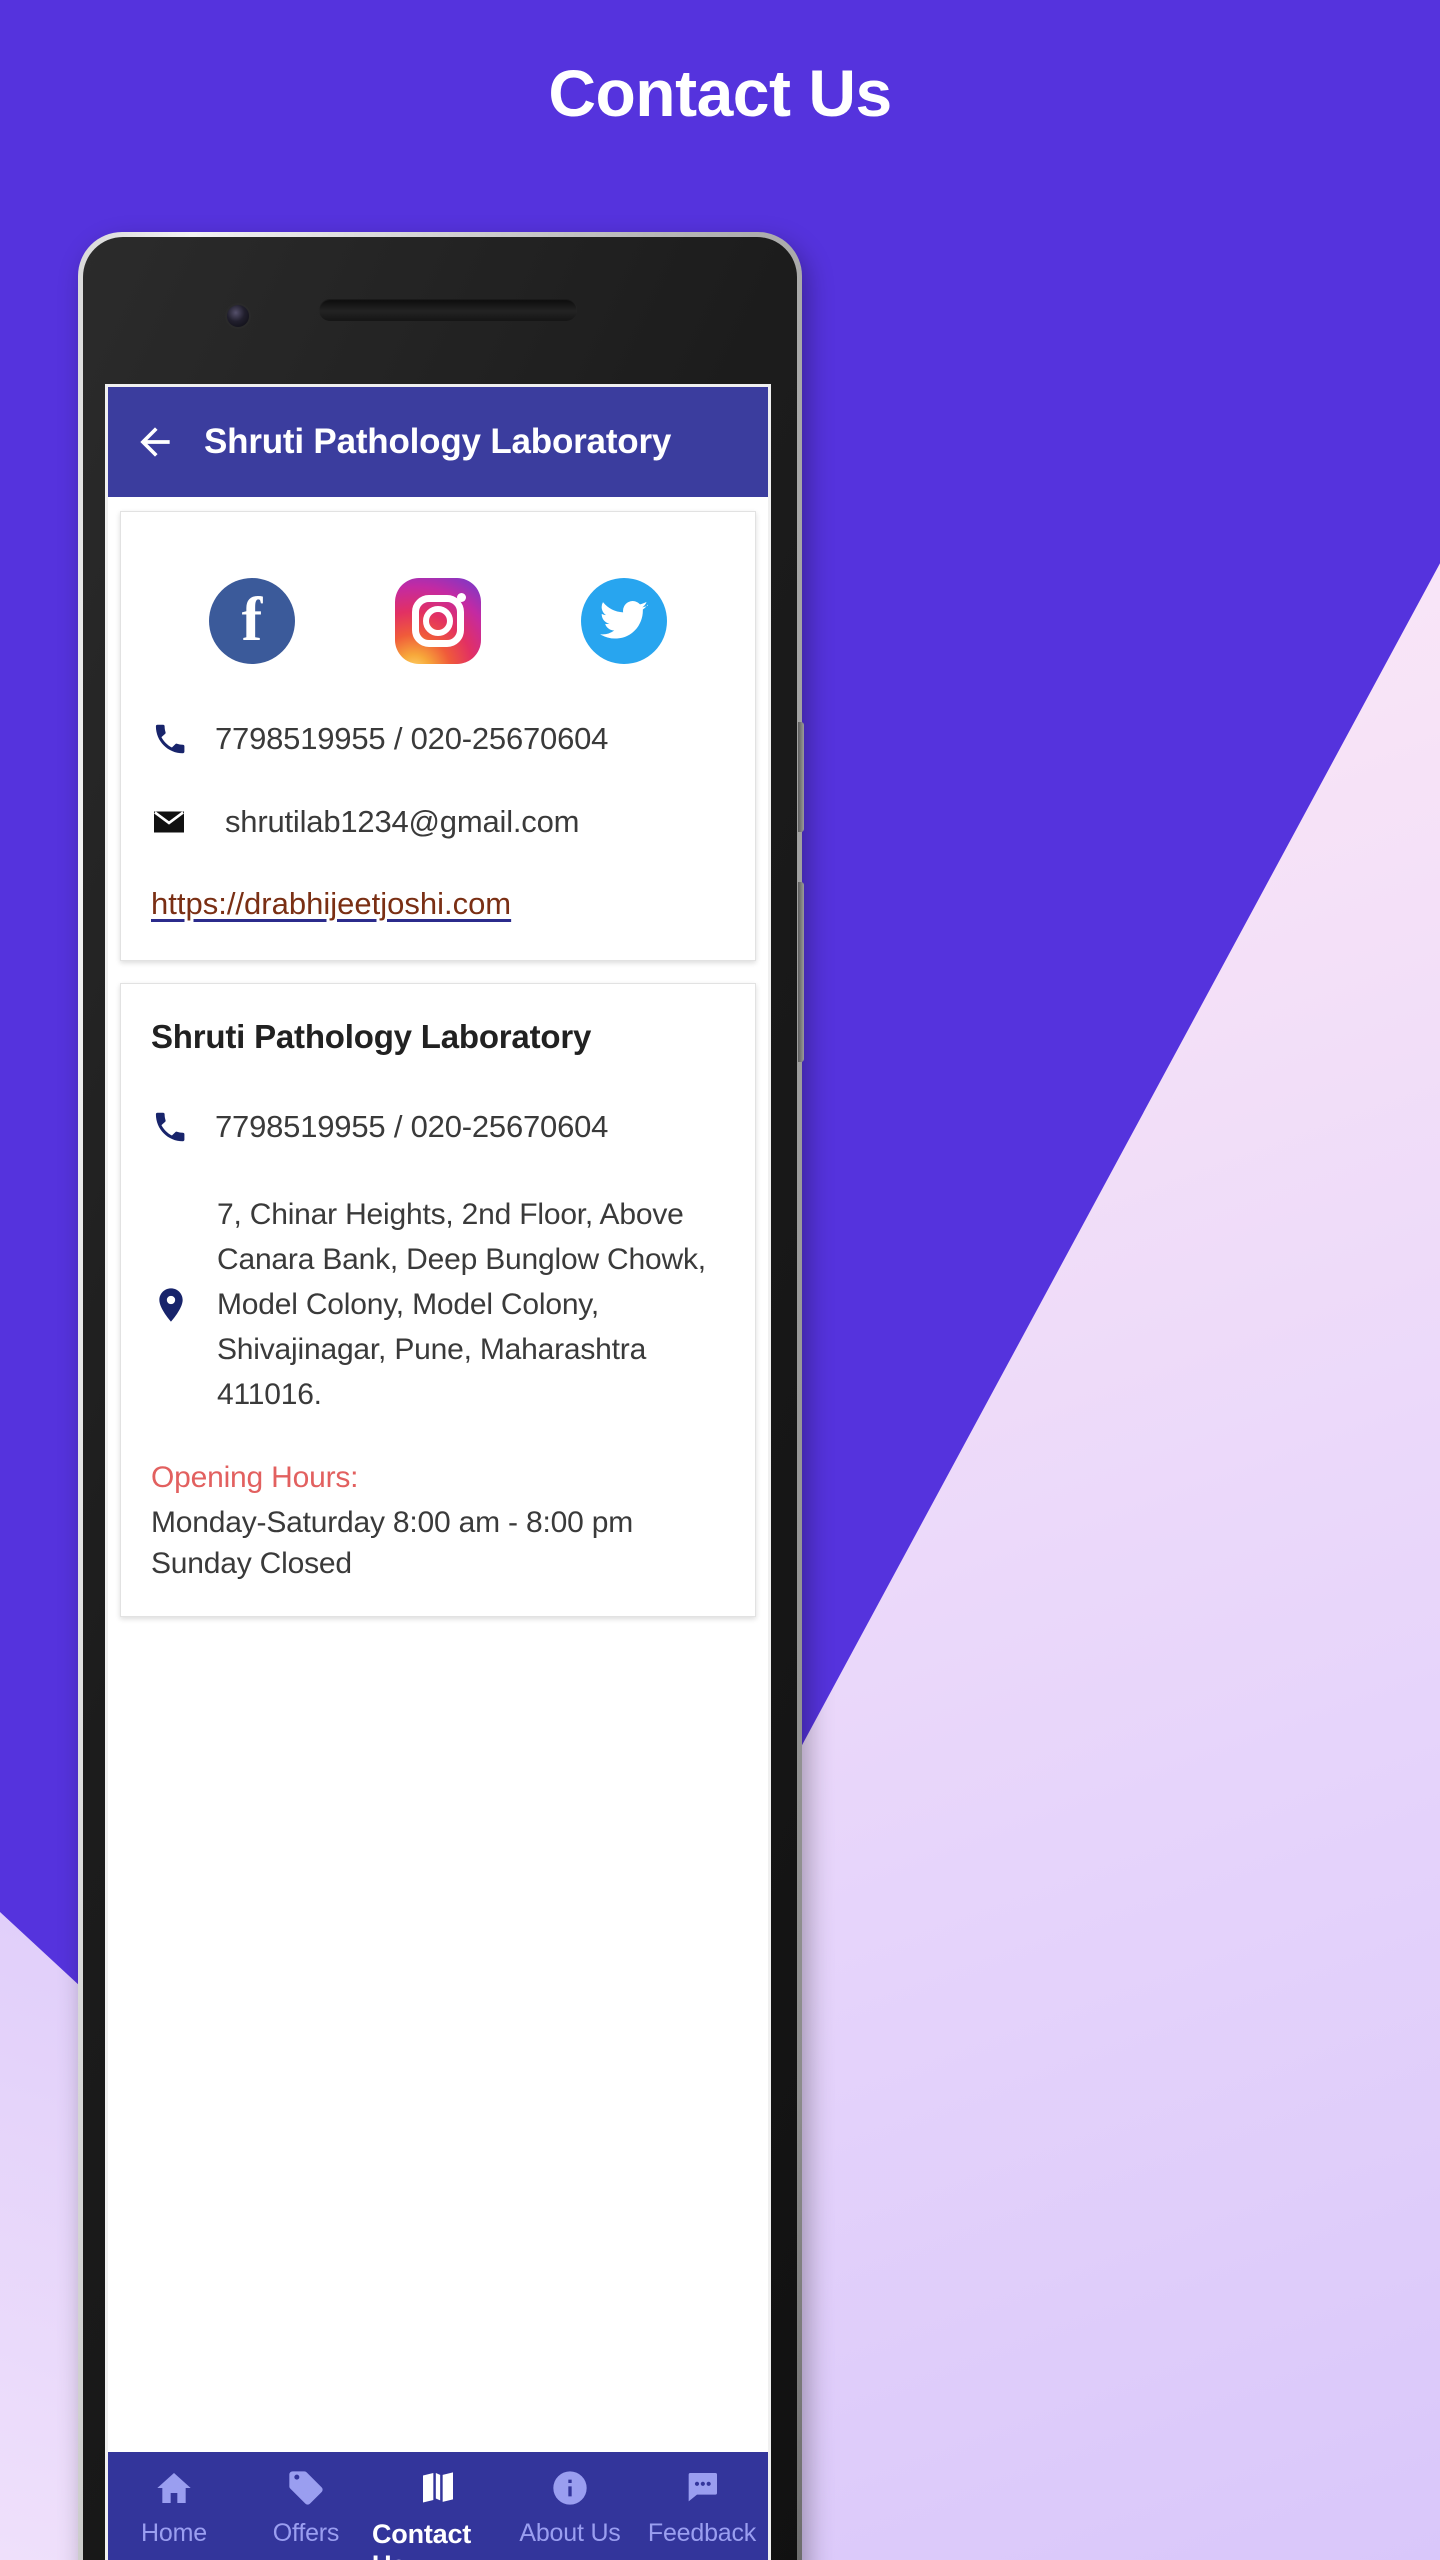 Image resolution: width=1440 pixels, height=2560 pixels. I want to click on map-pin-icon, so click(171, 1304).